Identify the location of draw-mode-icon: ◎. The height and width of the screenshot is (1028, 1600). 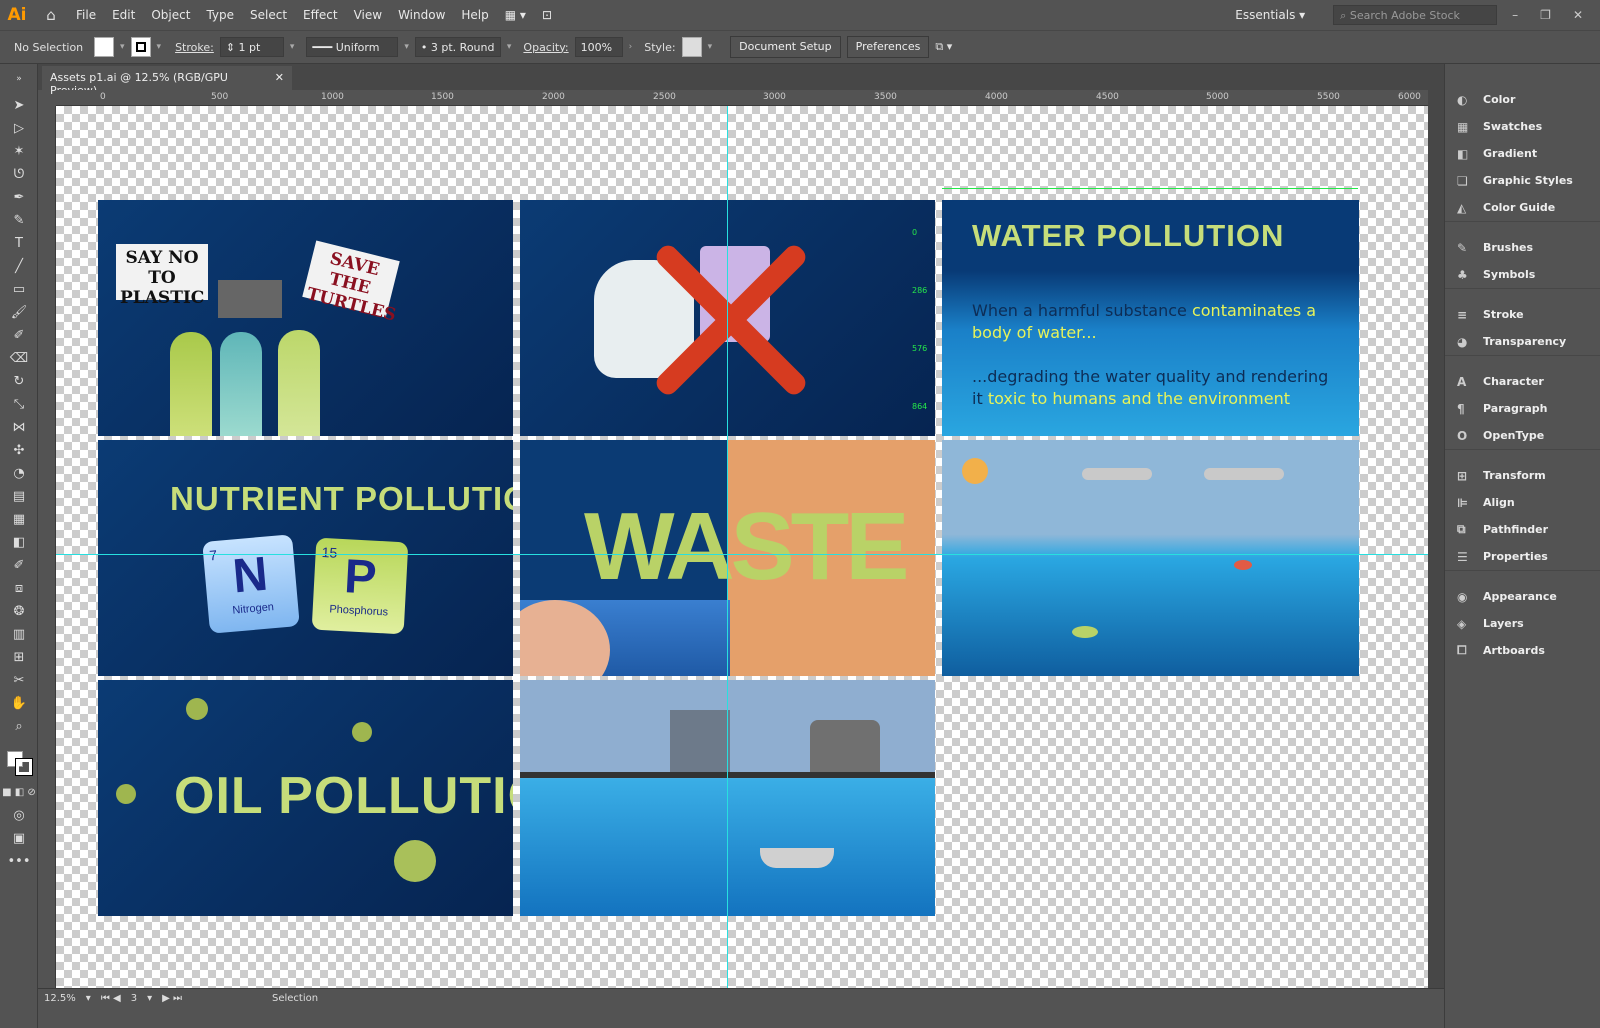
(19, 815).